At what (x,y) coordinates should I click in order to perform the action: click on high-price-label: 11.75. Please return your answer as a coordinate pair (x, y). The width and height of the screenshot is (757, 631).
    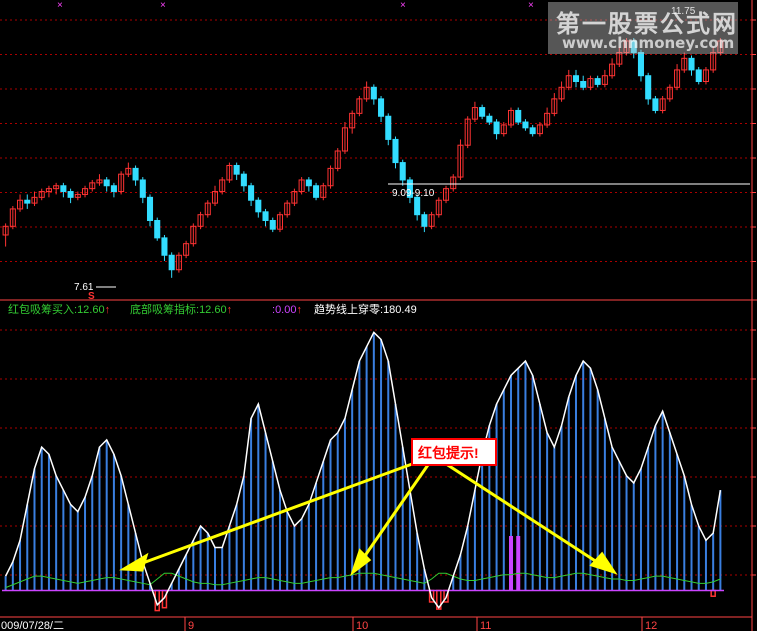
    Looking at the image, I should click on (683, 11).